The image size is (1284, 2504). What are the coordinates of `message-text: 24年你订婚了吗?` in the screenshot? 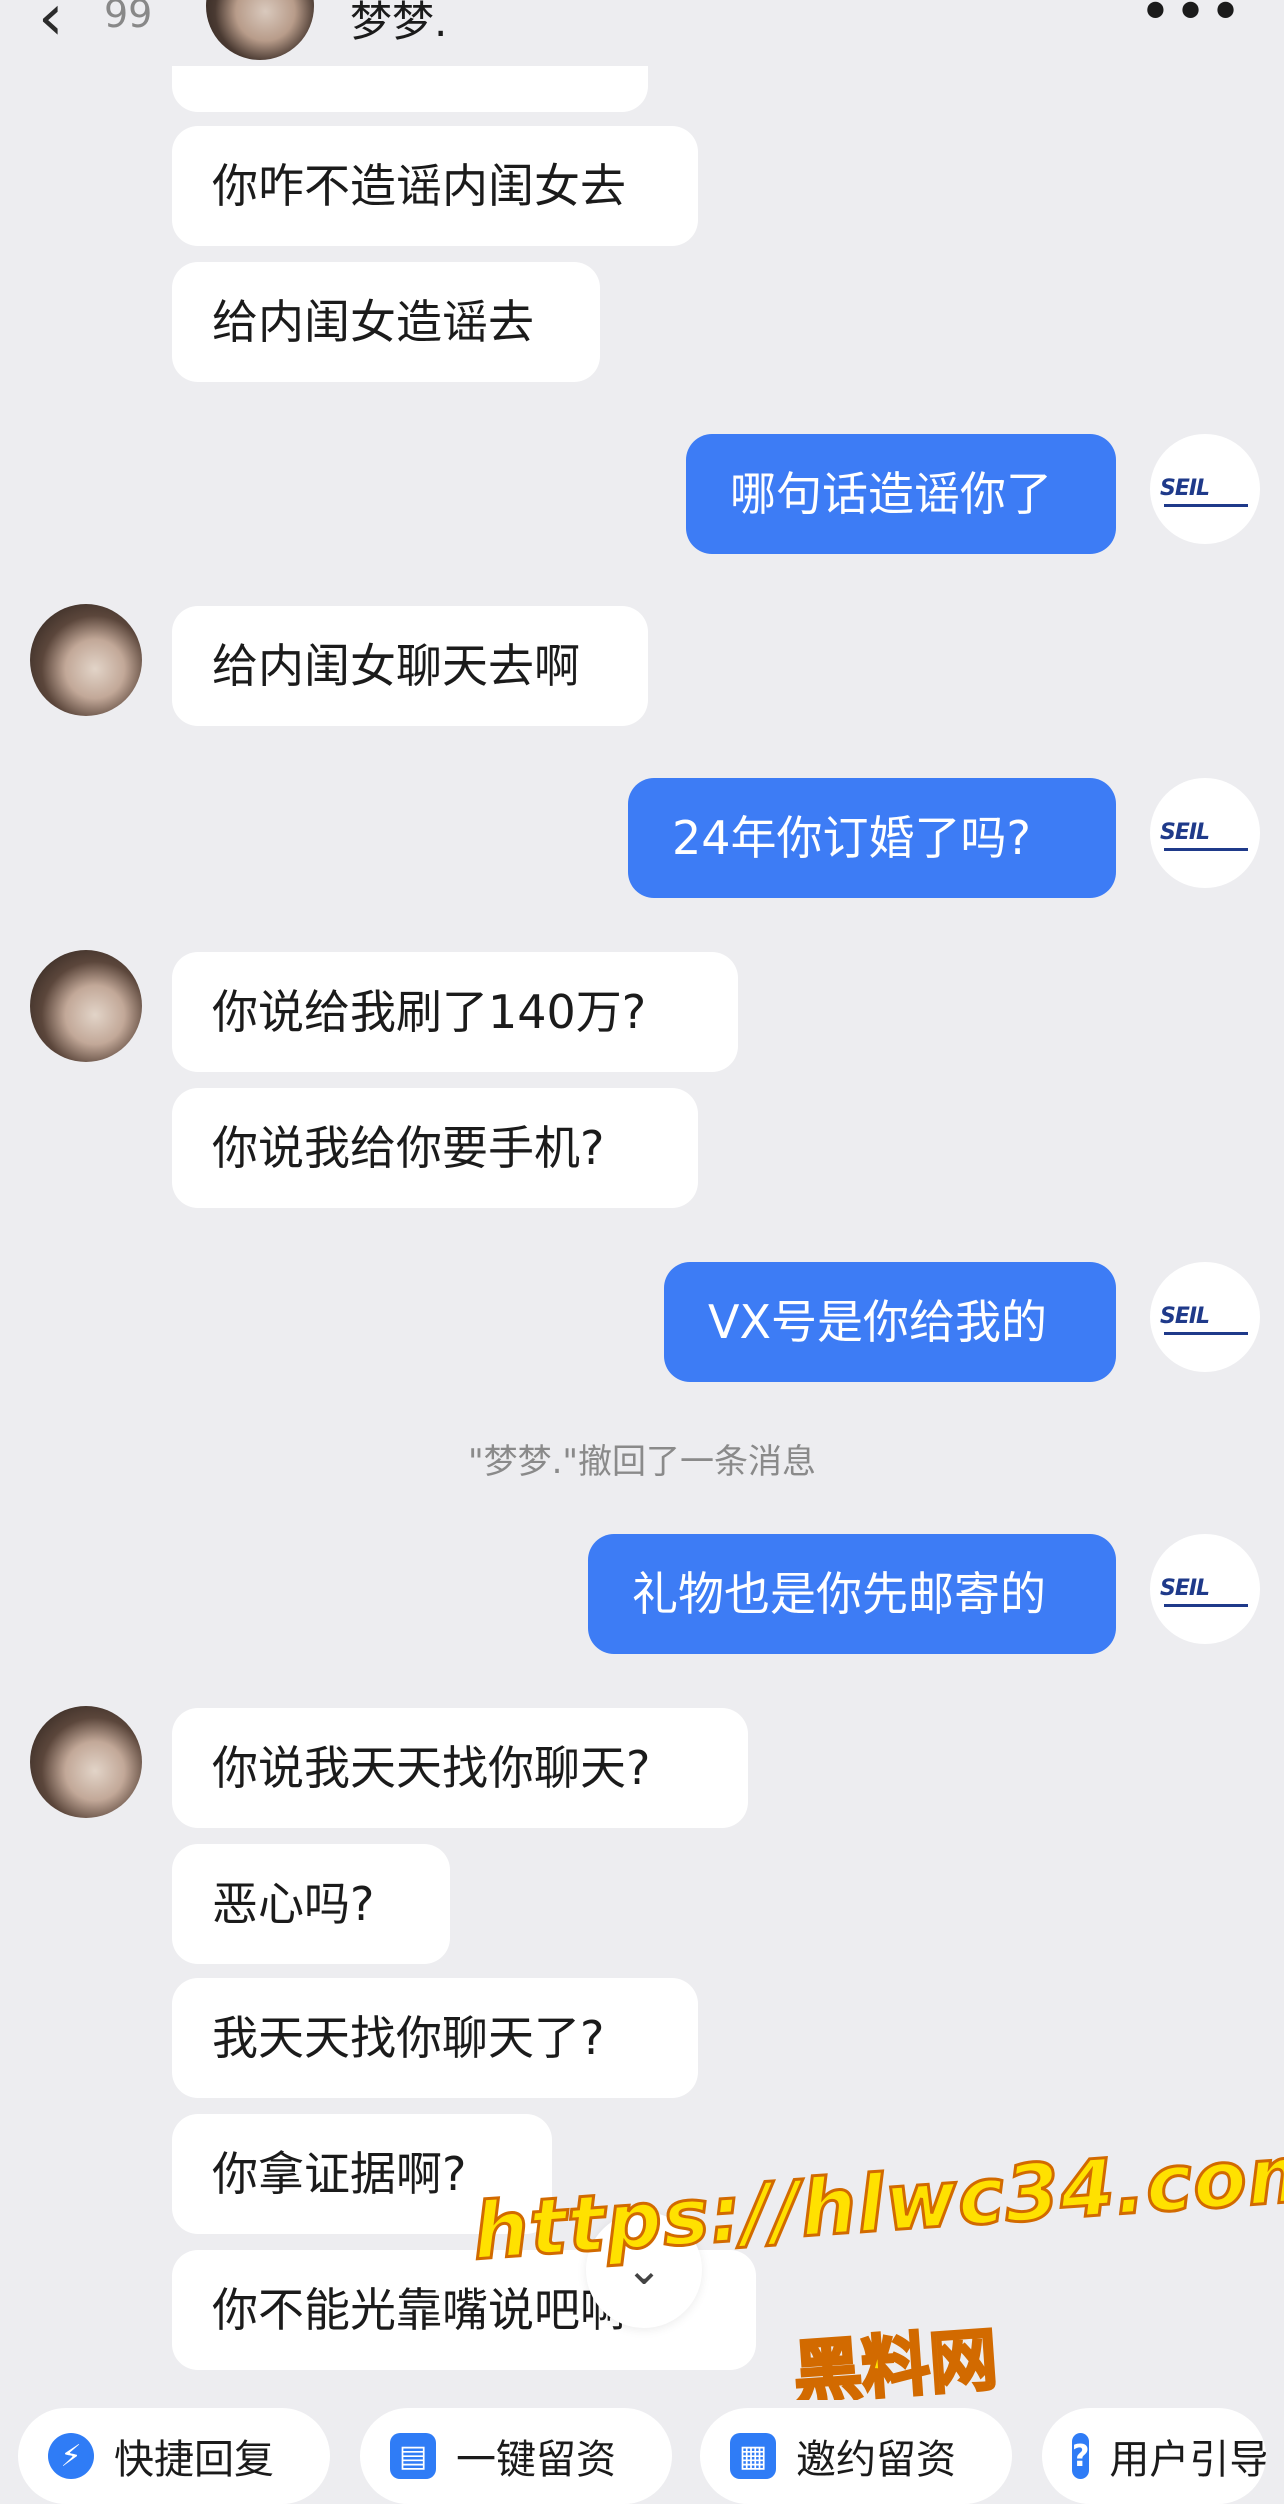 It's located at (851, 838).